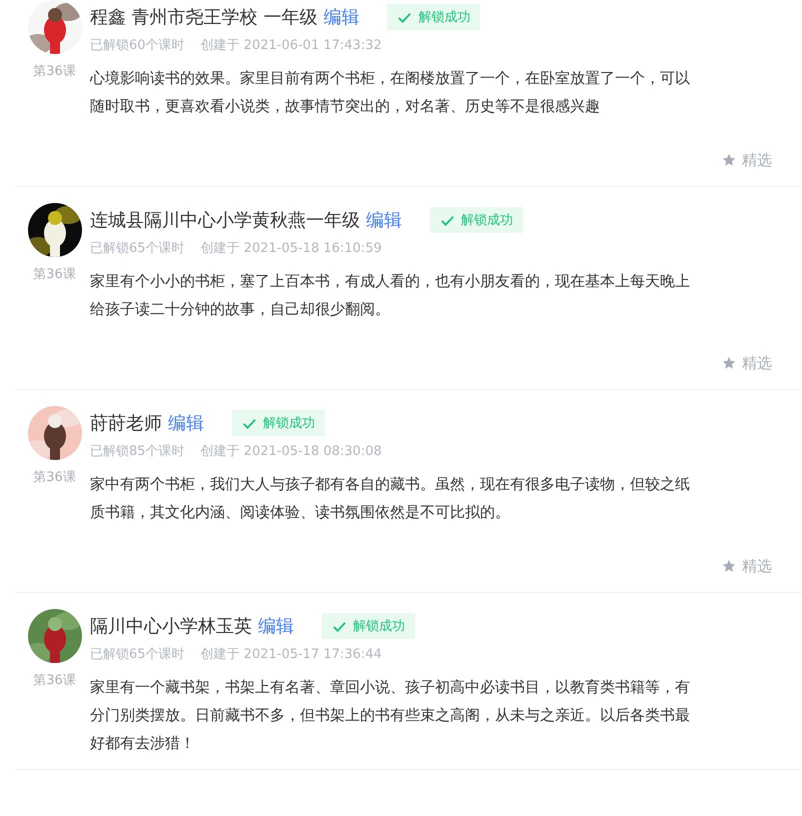  Describe the element at coordinates (126, 423) in the screenshot. I see `author-name: 莳莳老师` at that location.